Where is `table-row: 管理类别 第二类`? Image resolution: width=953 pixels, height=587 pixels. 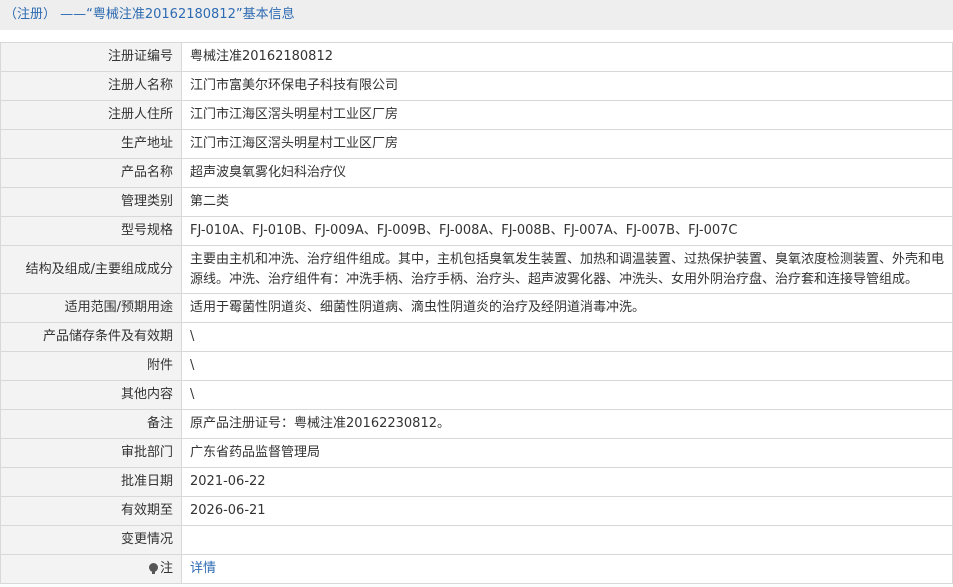
table-row: 管理类别 第二类 is located at coordinates (476, 202).